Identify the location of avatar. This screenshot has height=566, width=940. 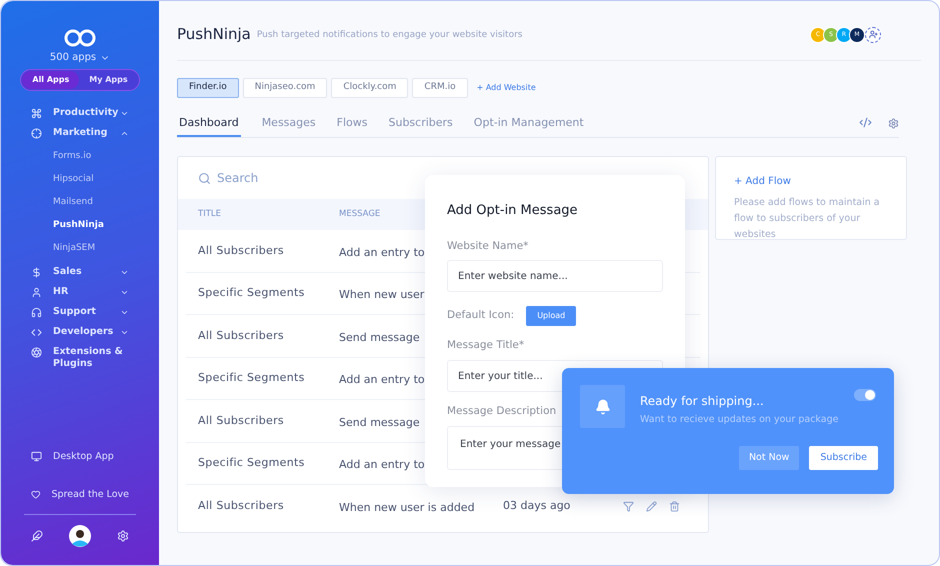
(80, 536).